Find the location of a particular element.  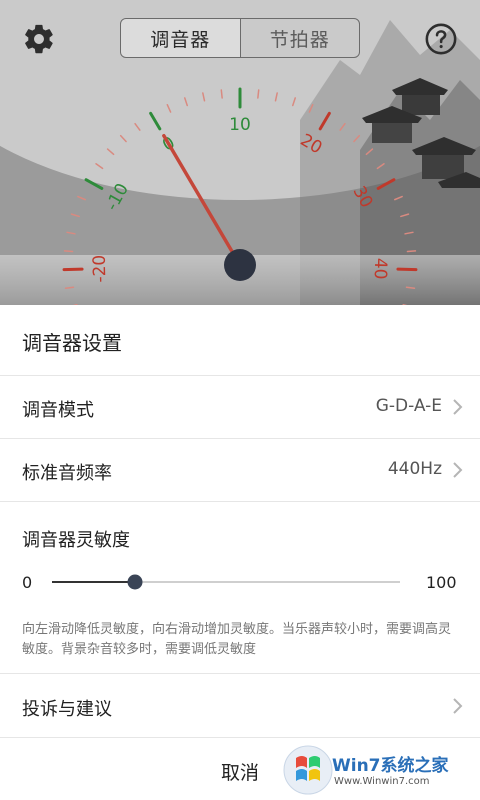

sensitivity-max-label: 100 is located at coordinates (441, 582).